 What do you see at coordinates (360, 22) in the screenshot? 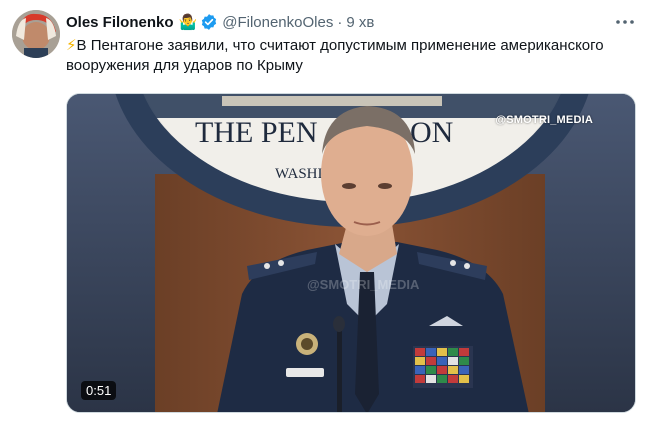
I see `tweet-timestamp: 9 хв` at bounding box center [360, 22].